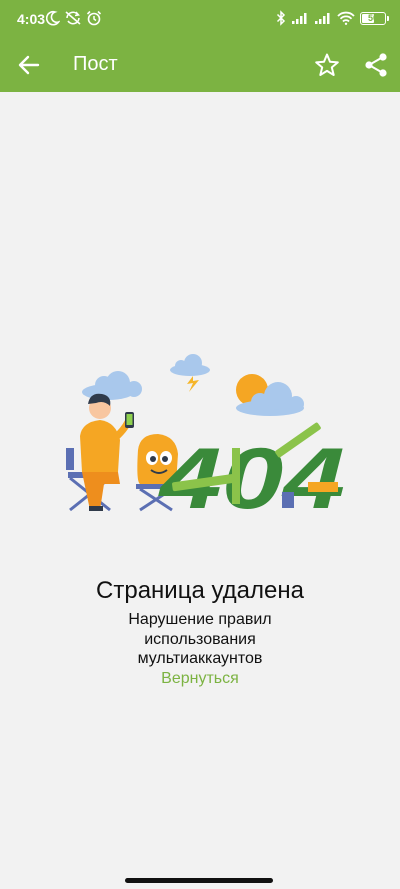 The height and width of the screenshot is (889, 400). I want to click on back-button, so click(29, 65).